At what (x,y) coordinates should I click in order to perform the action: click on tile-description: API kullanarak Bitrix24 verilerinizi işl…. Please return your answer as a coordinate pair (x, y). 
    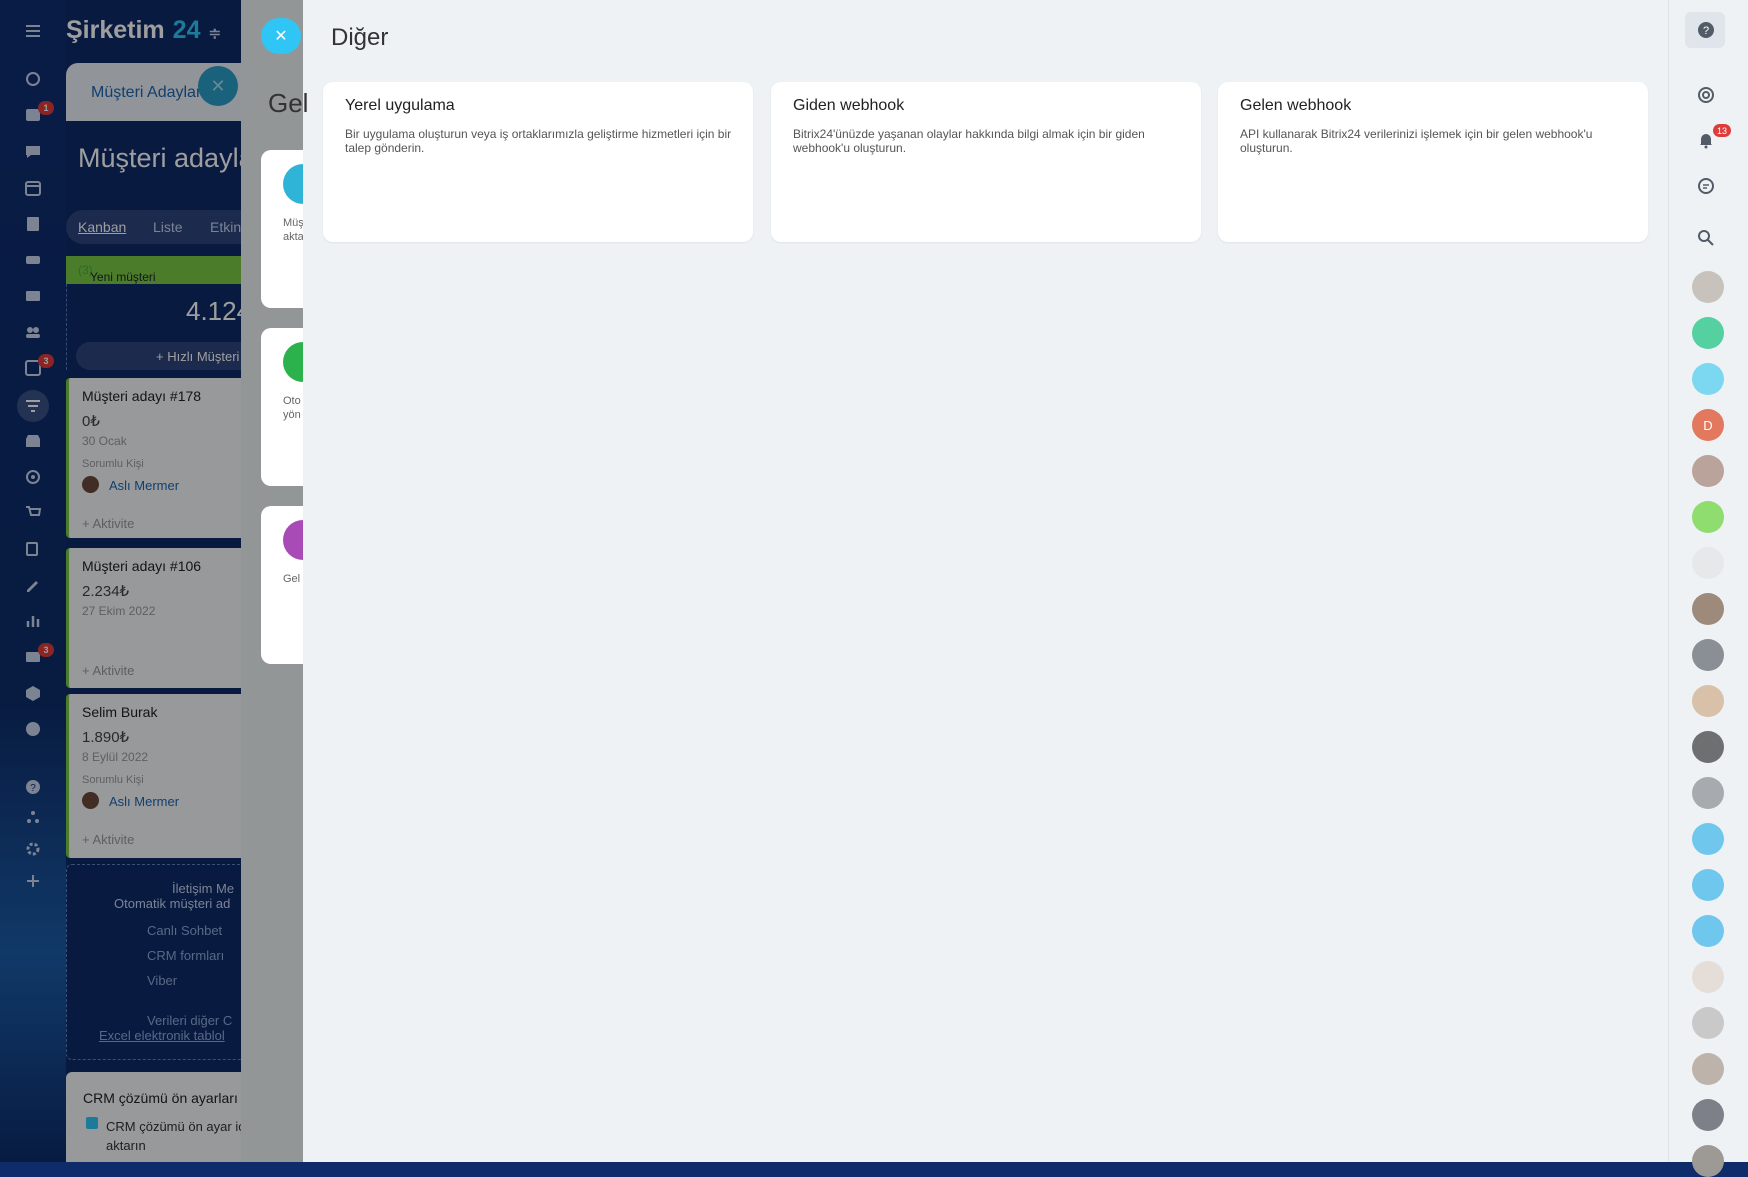
    Looking at the image, I should click on (1416, 141).